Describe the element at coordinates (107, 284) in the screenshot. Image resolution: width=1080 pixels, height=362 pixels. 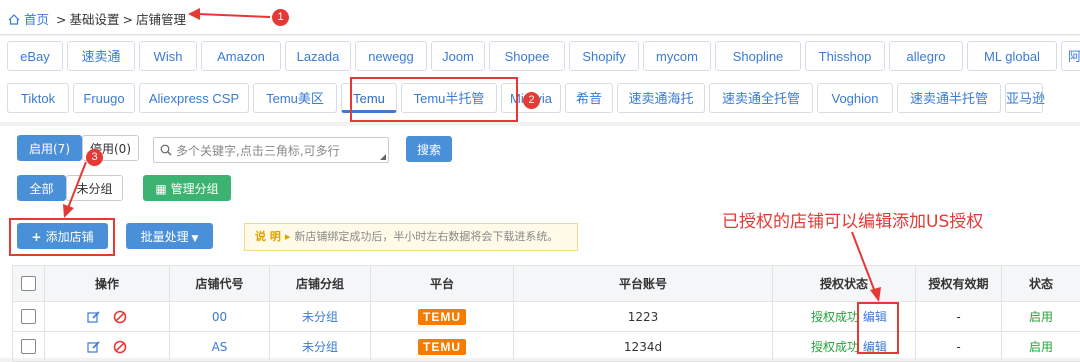
I see `col-actions: 操作` at that location.